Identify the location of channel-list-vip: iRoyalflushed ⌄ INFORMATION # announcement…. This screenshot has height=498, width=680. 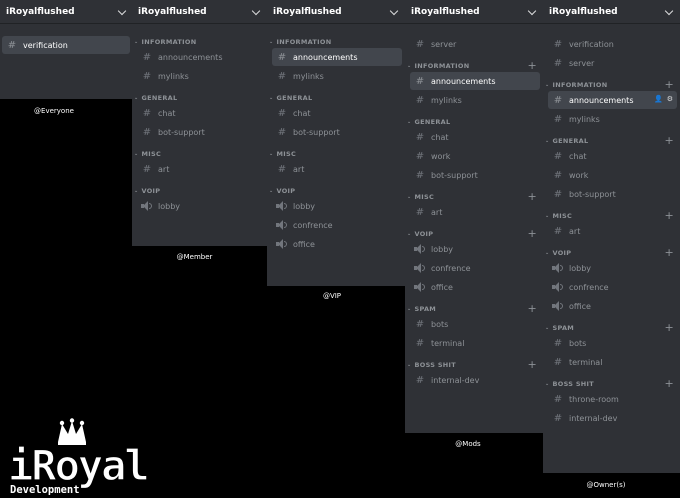
(336, 143).